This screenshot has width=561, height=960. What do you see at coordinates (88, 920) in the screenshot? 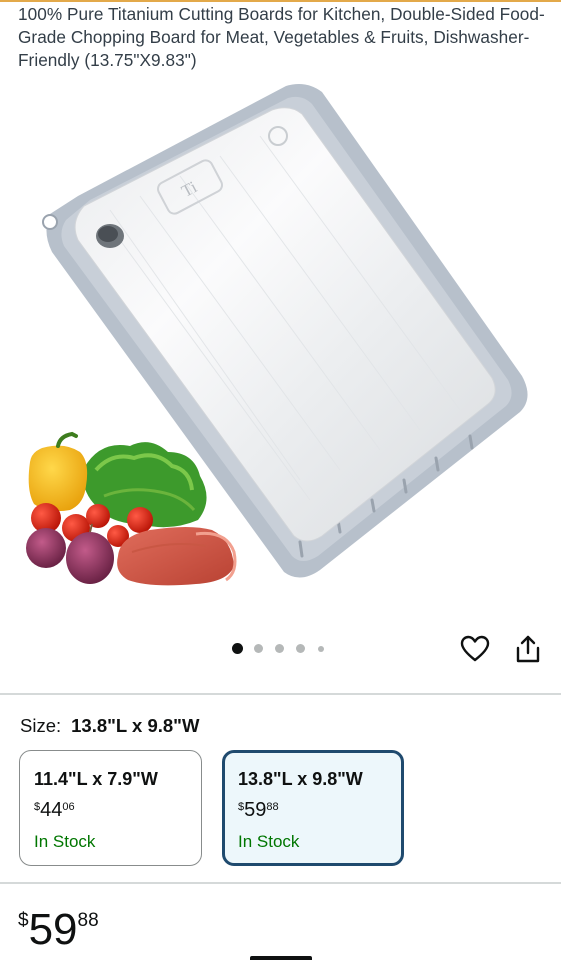
I see `price-fraction: 88` at bounding box center [88, 920].